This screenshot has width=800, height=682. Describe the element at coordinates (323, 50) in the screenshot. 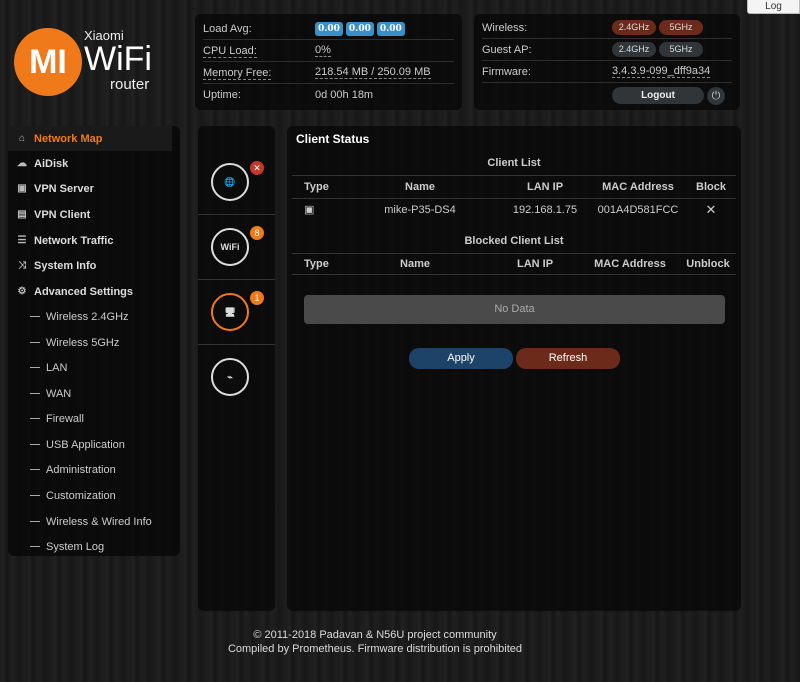

I see `cpu-value: 0%` at that location.